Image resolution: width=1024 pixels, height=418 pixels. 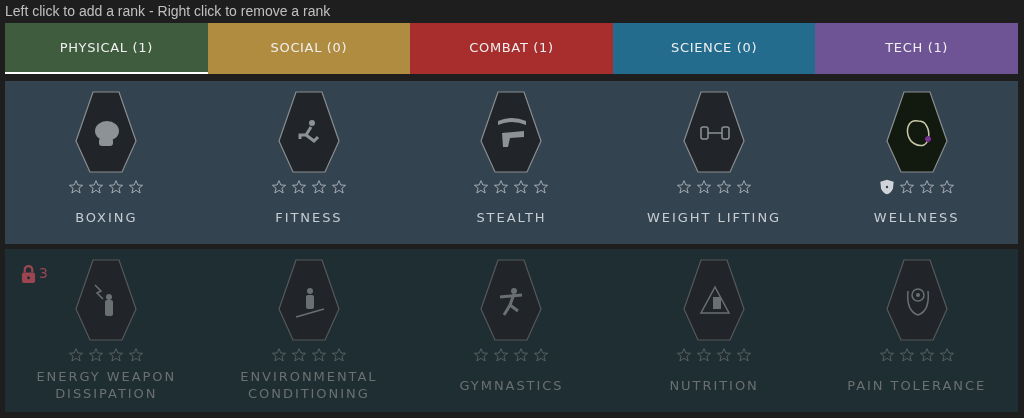 What do you see at coordinates (886, 187) in the screenshot?
I see `shield-icon` at bounding box center [886, 187].